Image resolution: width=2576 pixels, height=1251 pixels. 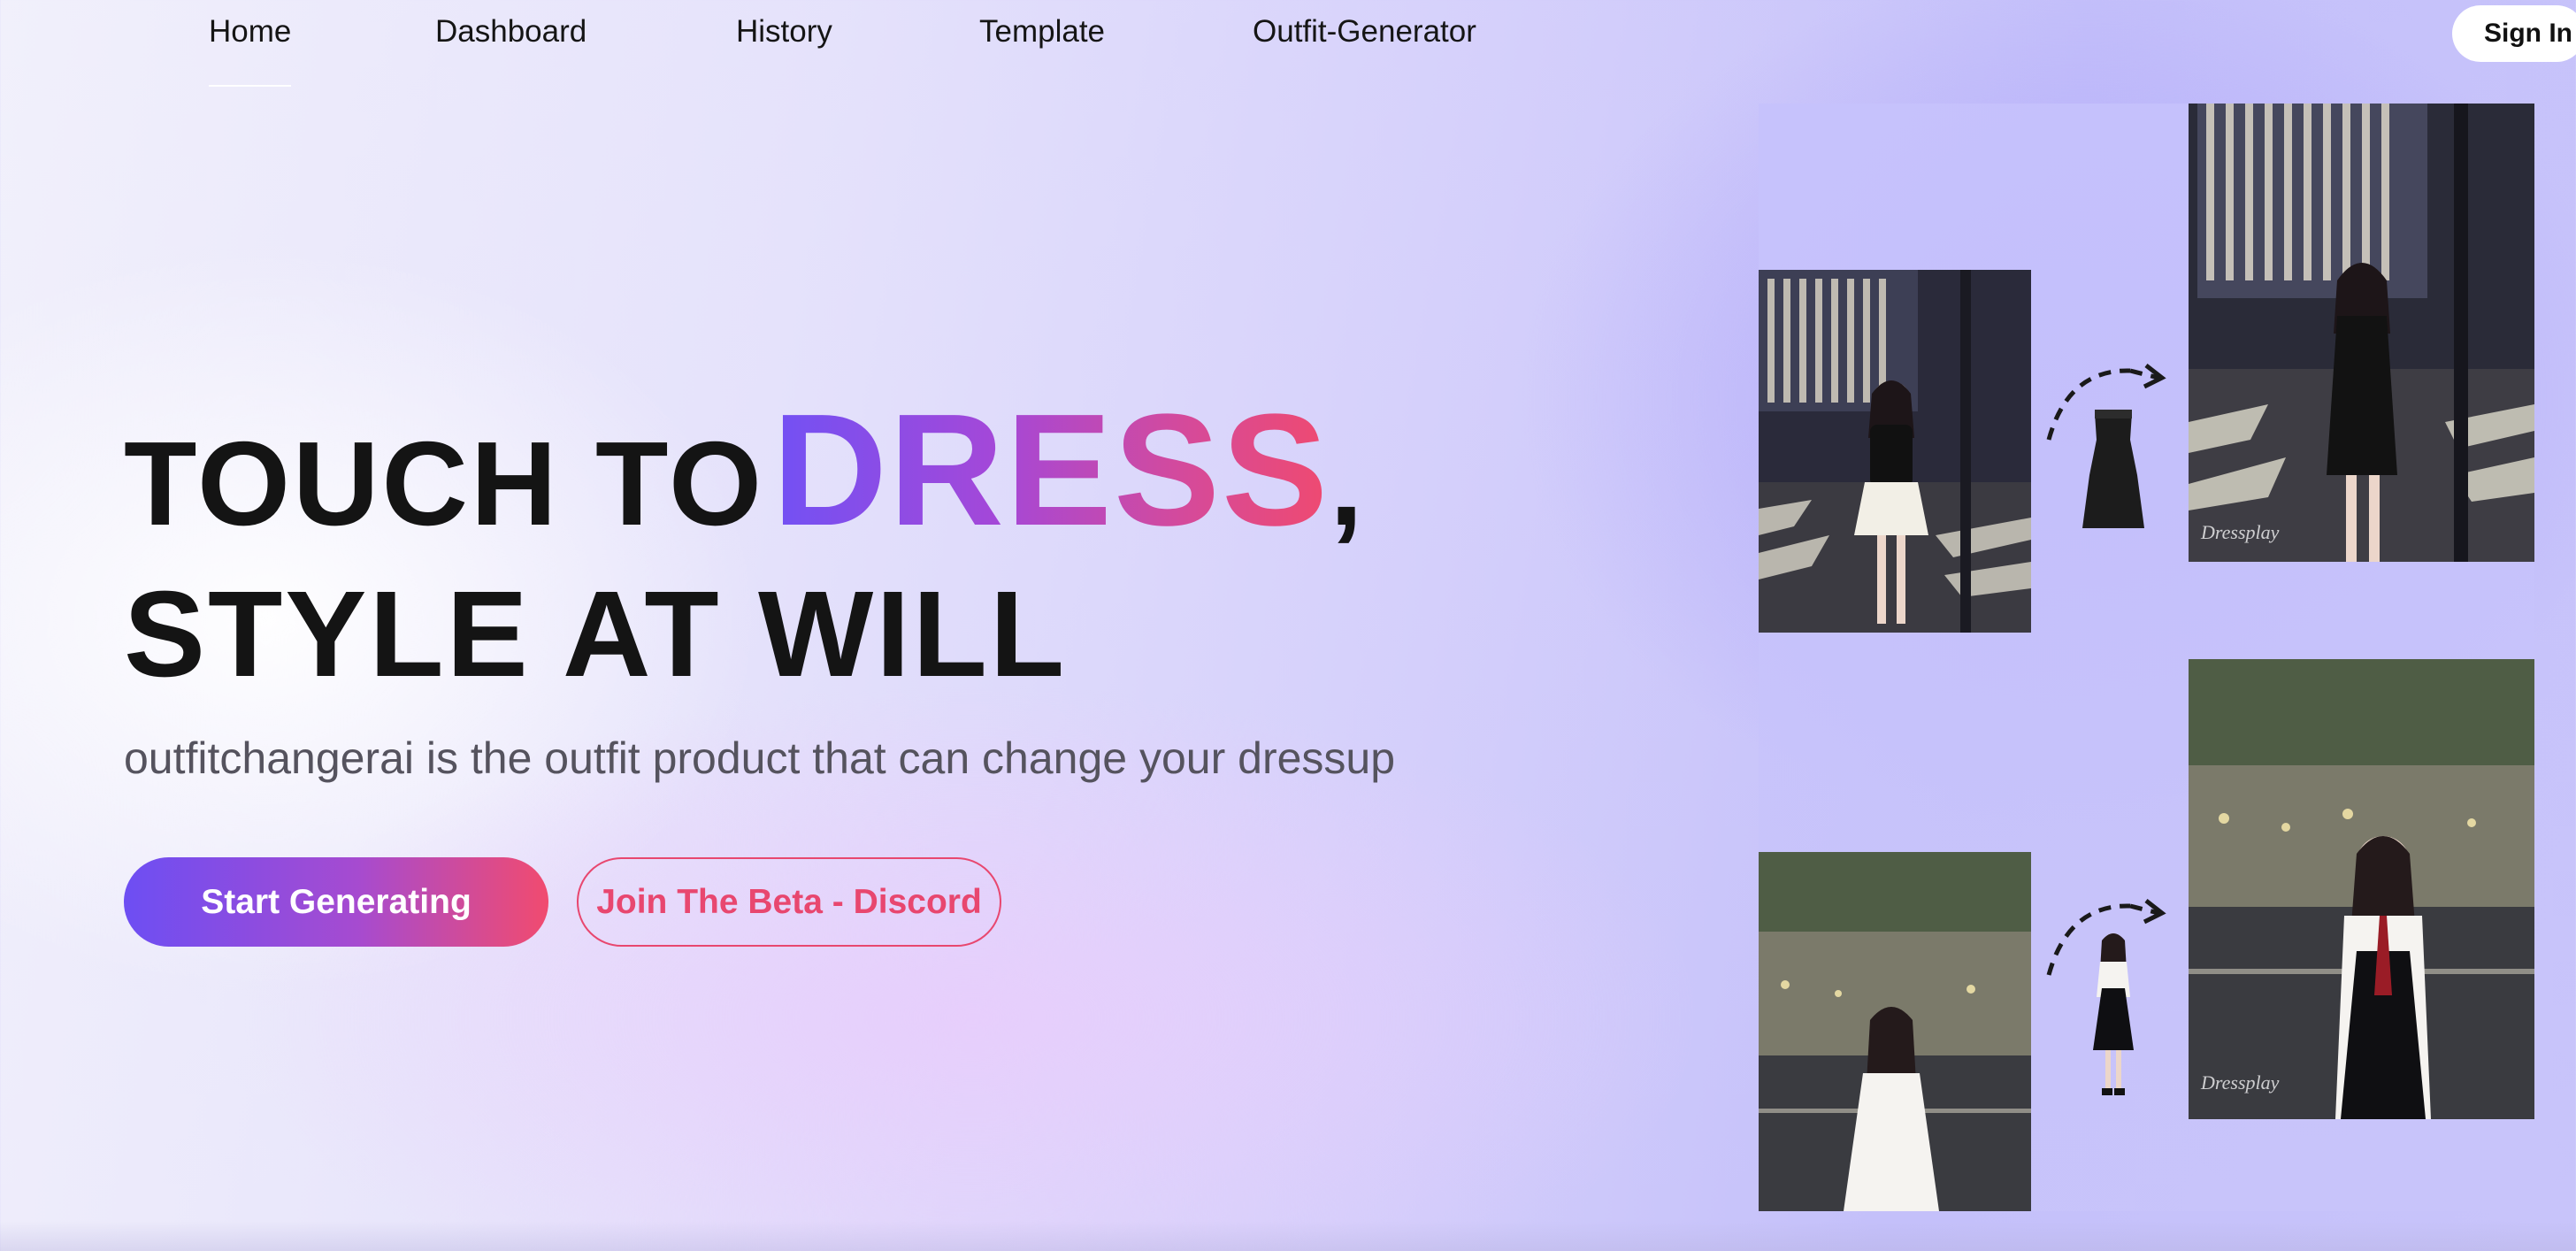 I want to click on hero-title-prefix: TOUCH TO, so click(x=444, y=483).